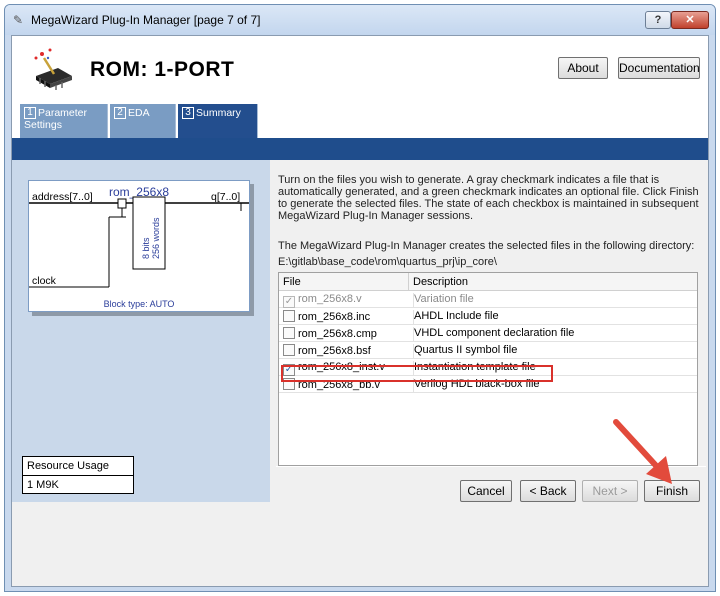 Image resolution: width=720 pixels, height=596 pixels. What do you see at coordinates (18, 20) in the screenshot?
I see `wand-icon: ✎` at bounding box center [18, 20].